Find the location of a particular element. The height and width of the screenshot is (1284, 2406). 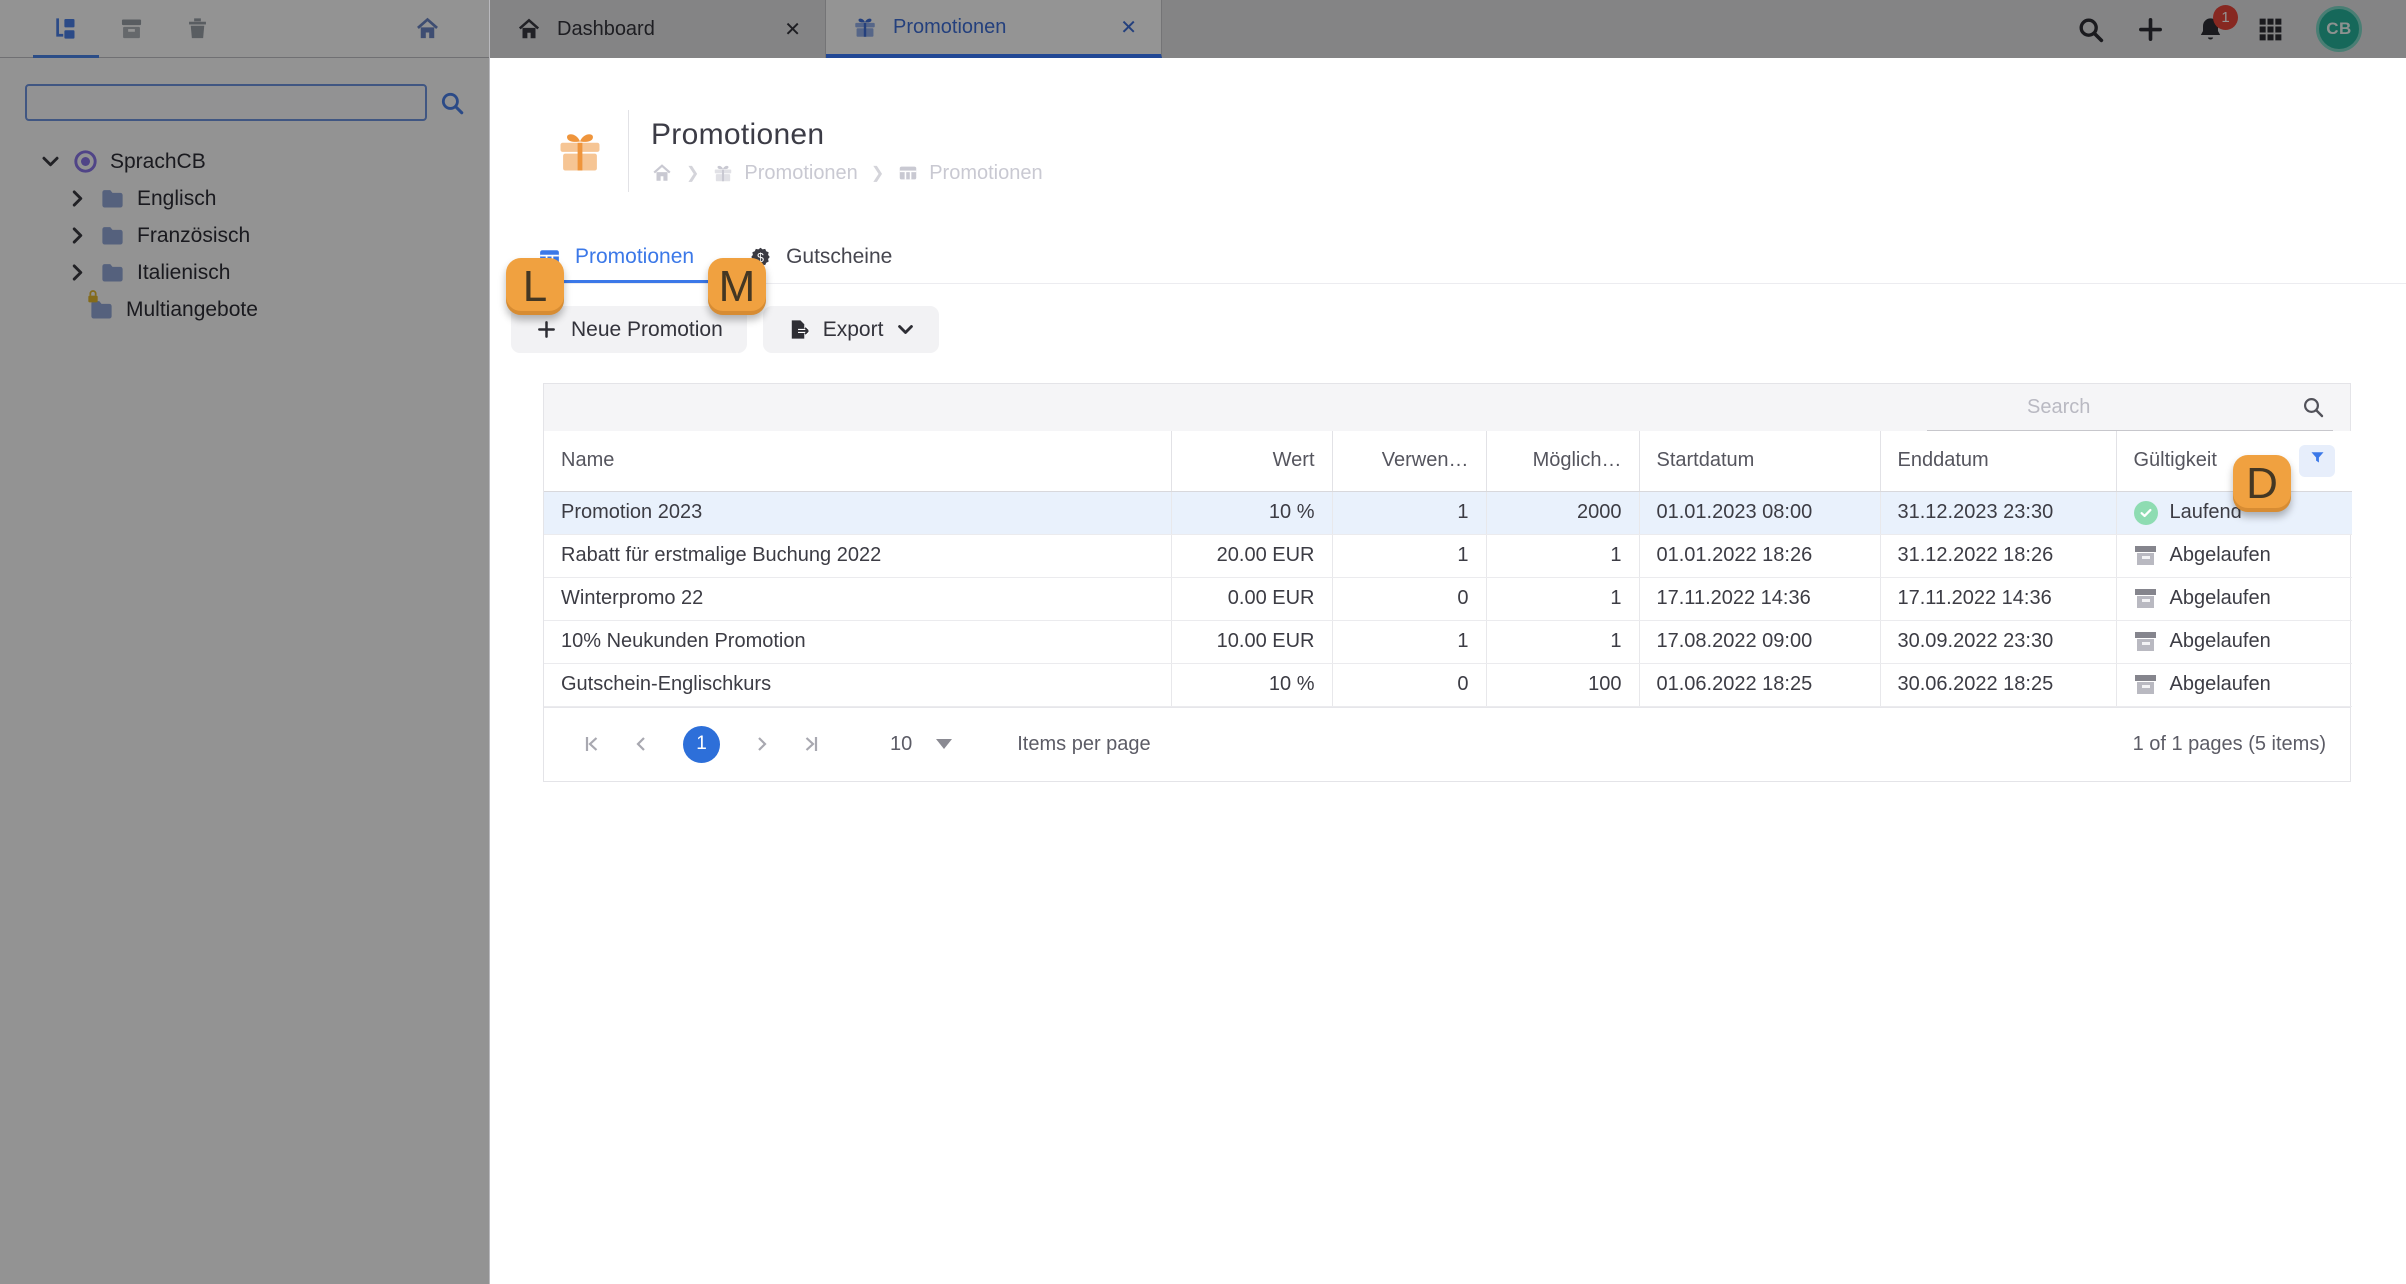

cell-startdatum: 01.01.2023 08:00 is located at coordinates (1759, 513).